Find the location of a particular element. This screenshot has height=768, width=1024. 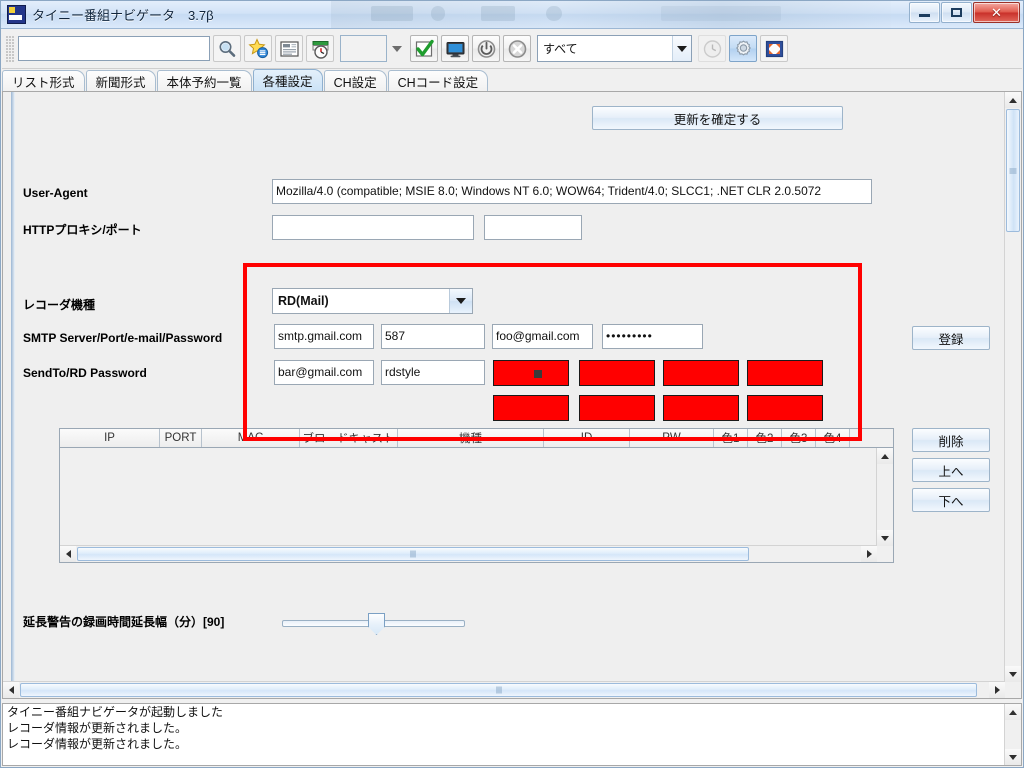

filter-combo-value: すべて is located at coordinates (560, 49).